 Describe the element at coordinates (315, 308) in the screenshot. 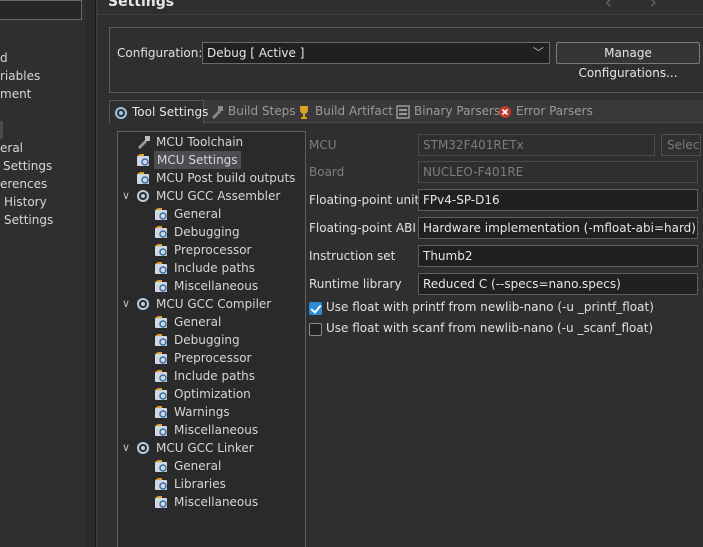

I see `printf-float-checkbox` at that location.